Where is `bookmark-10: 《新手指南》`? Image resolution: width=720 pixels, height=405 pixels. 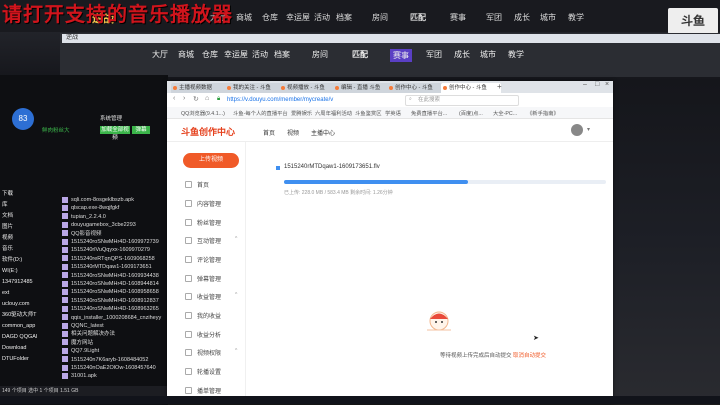
bookmark-10: 《新手指南》 is located at coordinates (543, 113).